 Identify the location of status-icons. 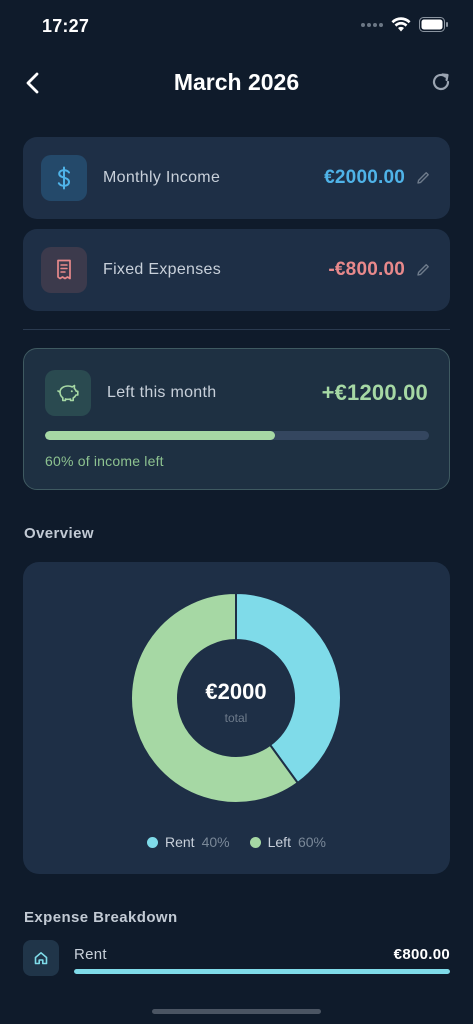
(405, 24).